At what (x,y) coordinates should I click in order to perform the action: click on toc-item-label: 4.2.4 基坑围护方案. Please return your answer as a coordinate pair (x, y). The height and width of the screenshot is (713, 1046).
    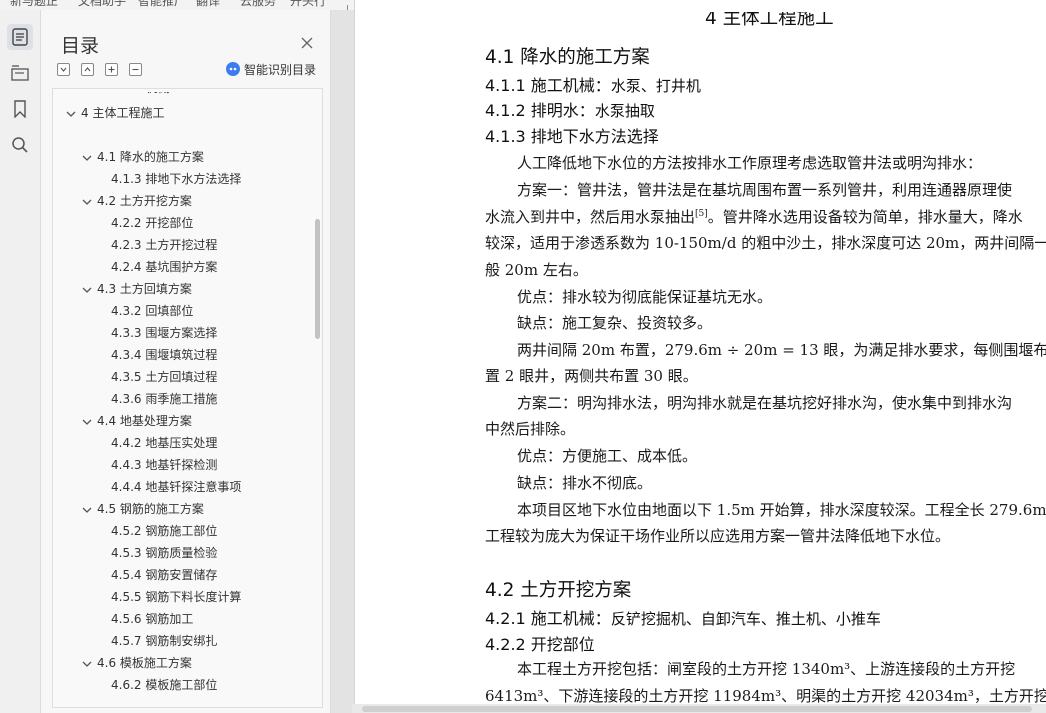
    Looking at the image, I should click on (164, 267).